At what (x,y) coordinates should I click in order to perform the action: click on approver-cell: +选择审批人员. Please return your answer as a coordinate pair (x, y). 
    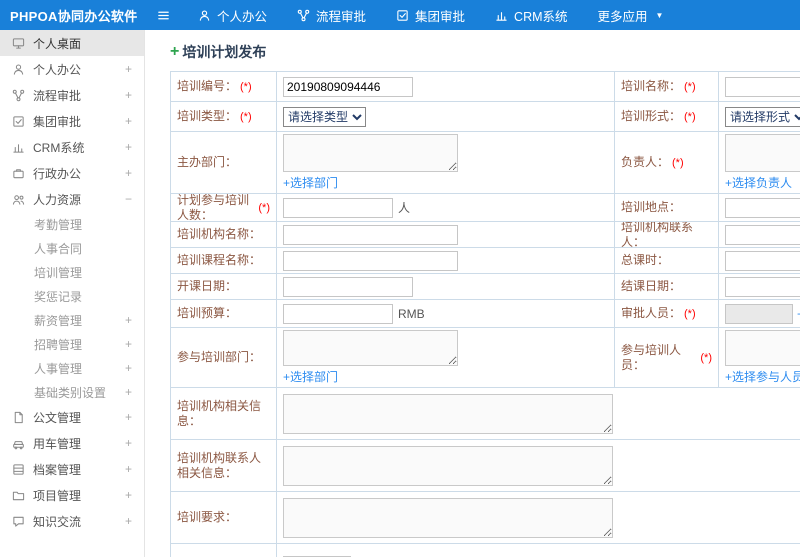
    Looking at the image, I should click on (759, 314).